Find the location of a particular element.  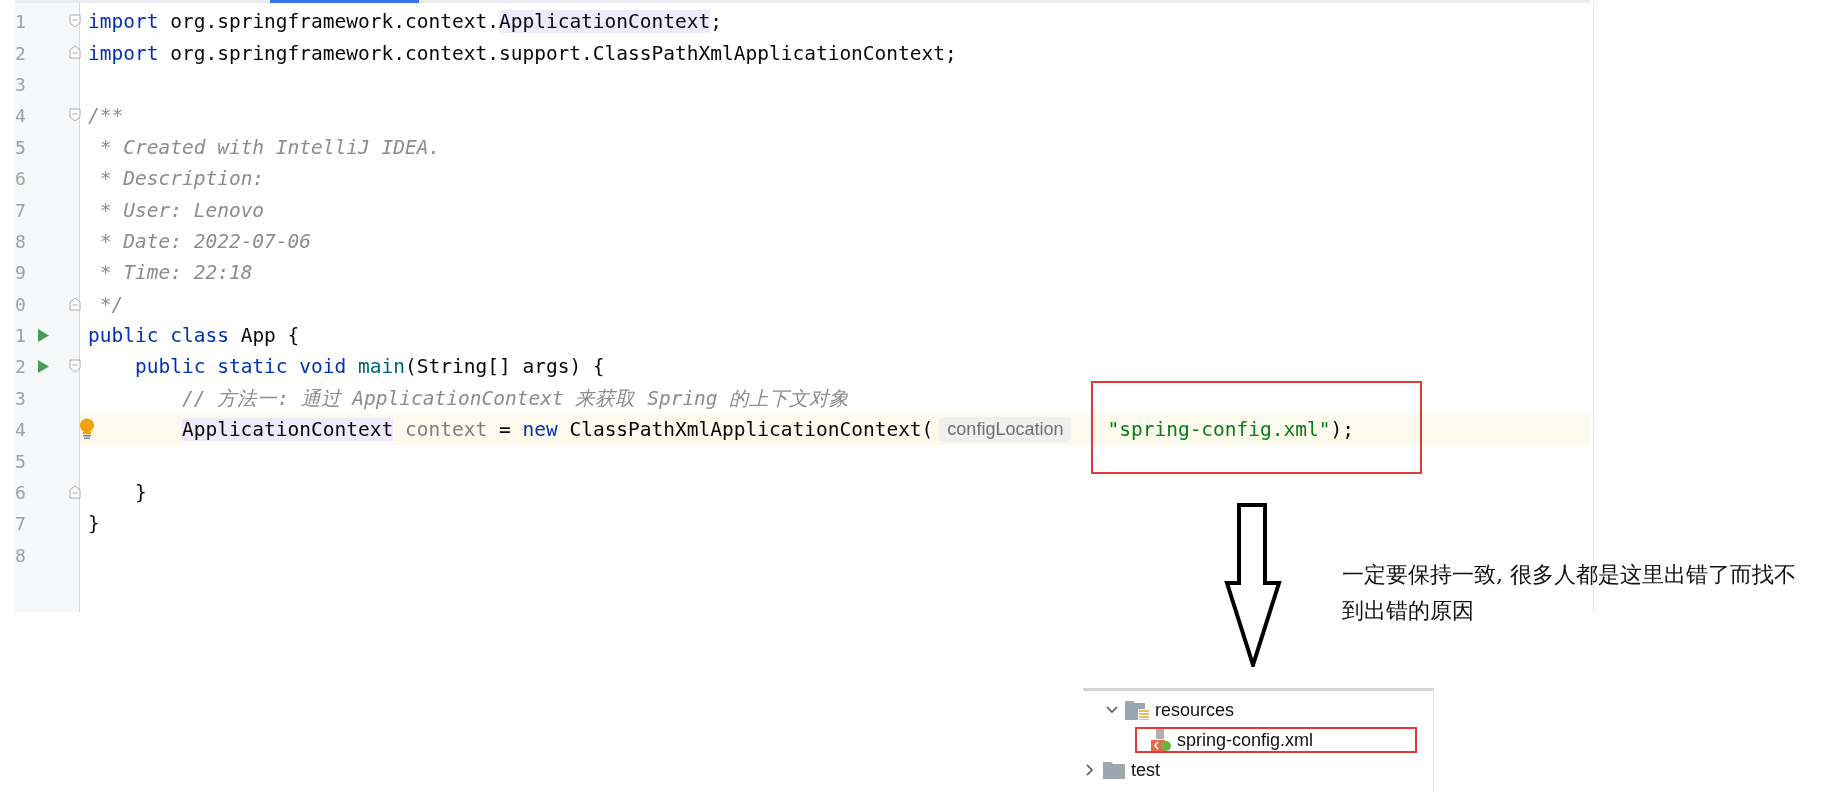

code-line: public class App { is located at coordinates (194, 336).